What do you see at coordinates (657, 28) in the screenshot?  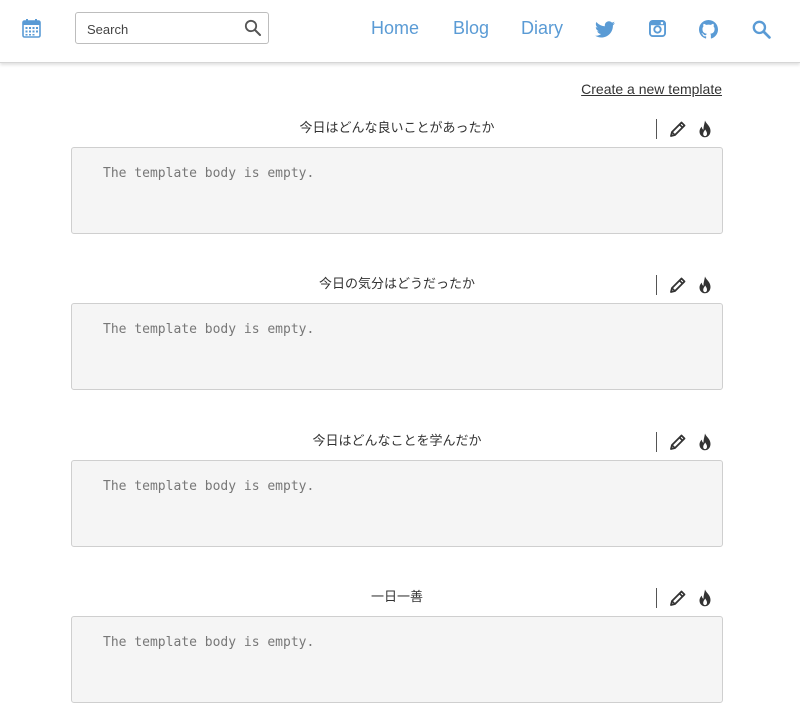 I see `instagram-icon` at bounding box center [657, 28].